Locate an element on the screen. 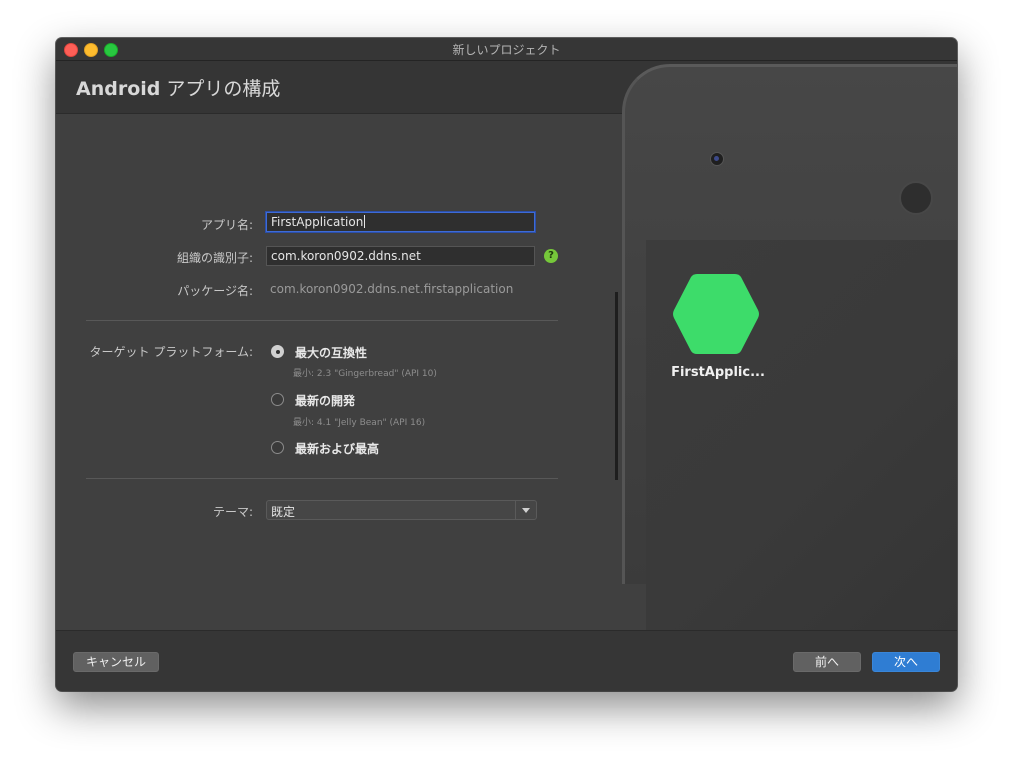 The height and width of the screenshot is (766, 1013). app-name-label: アプリ名: is located at coordinates (226, 225).